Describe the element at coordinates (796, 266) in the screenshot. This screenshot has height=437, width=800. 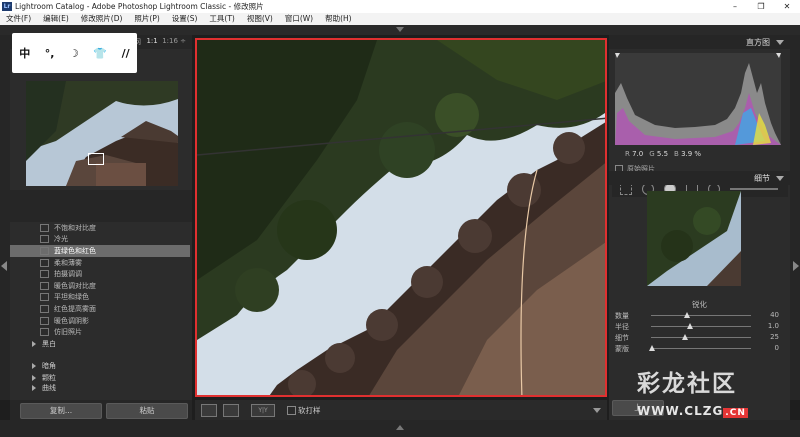
I see `collapse-right-icon` at that location.